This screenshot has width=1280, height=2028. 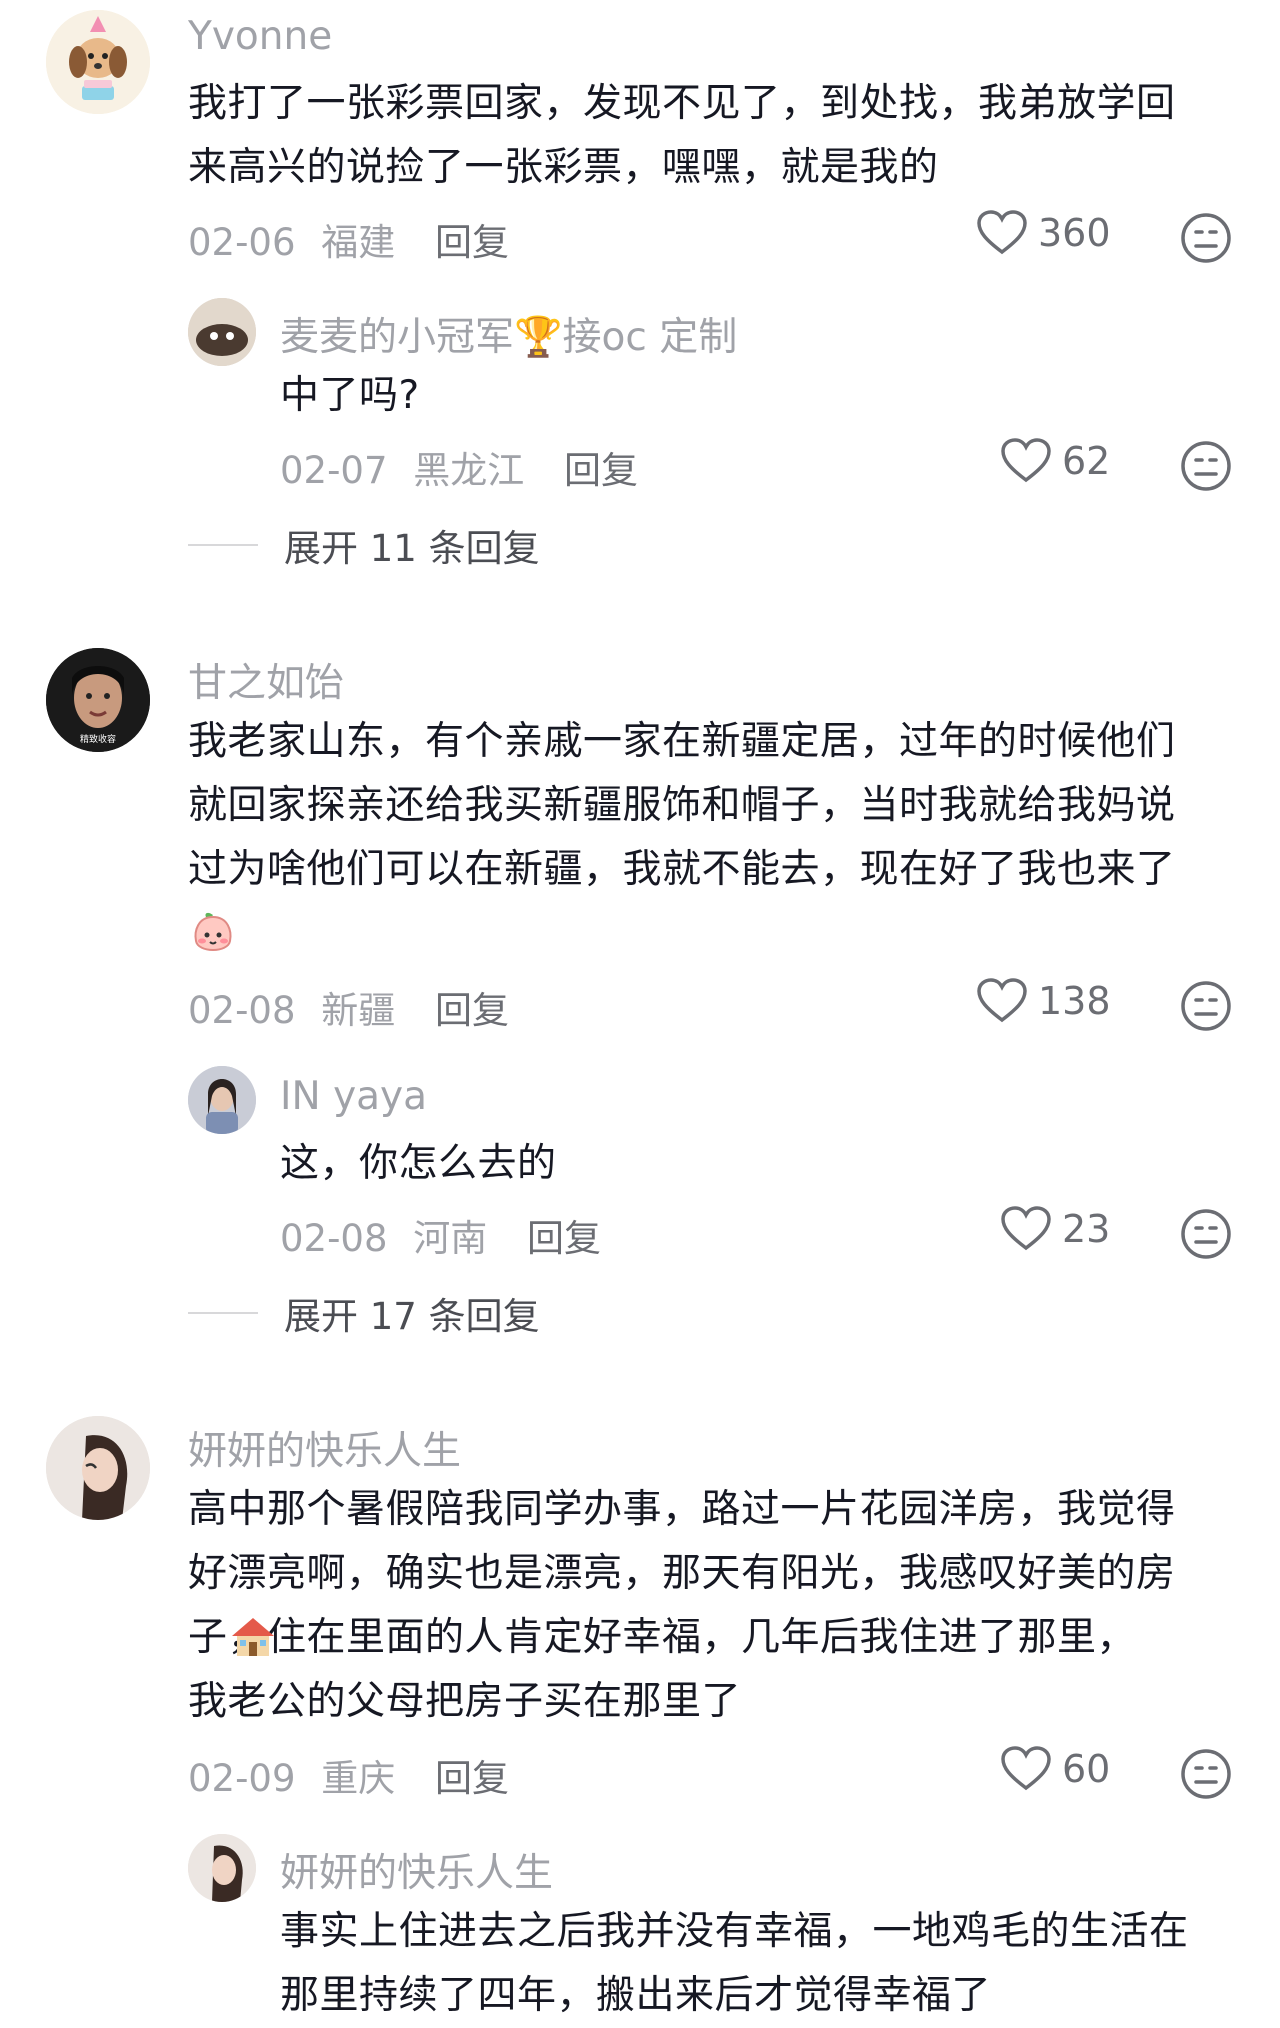 I want to click on peach-face-icon, so click(x=213, y=931).